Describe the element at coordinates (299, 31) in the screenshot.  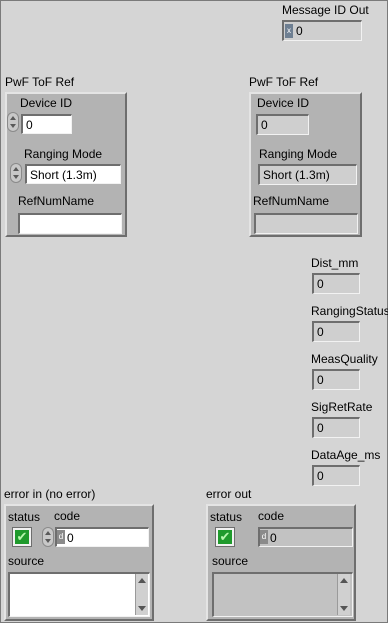
I see `message-id-out-value: 0` at that location.